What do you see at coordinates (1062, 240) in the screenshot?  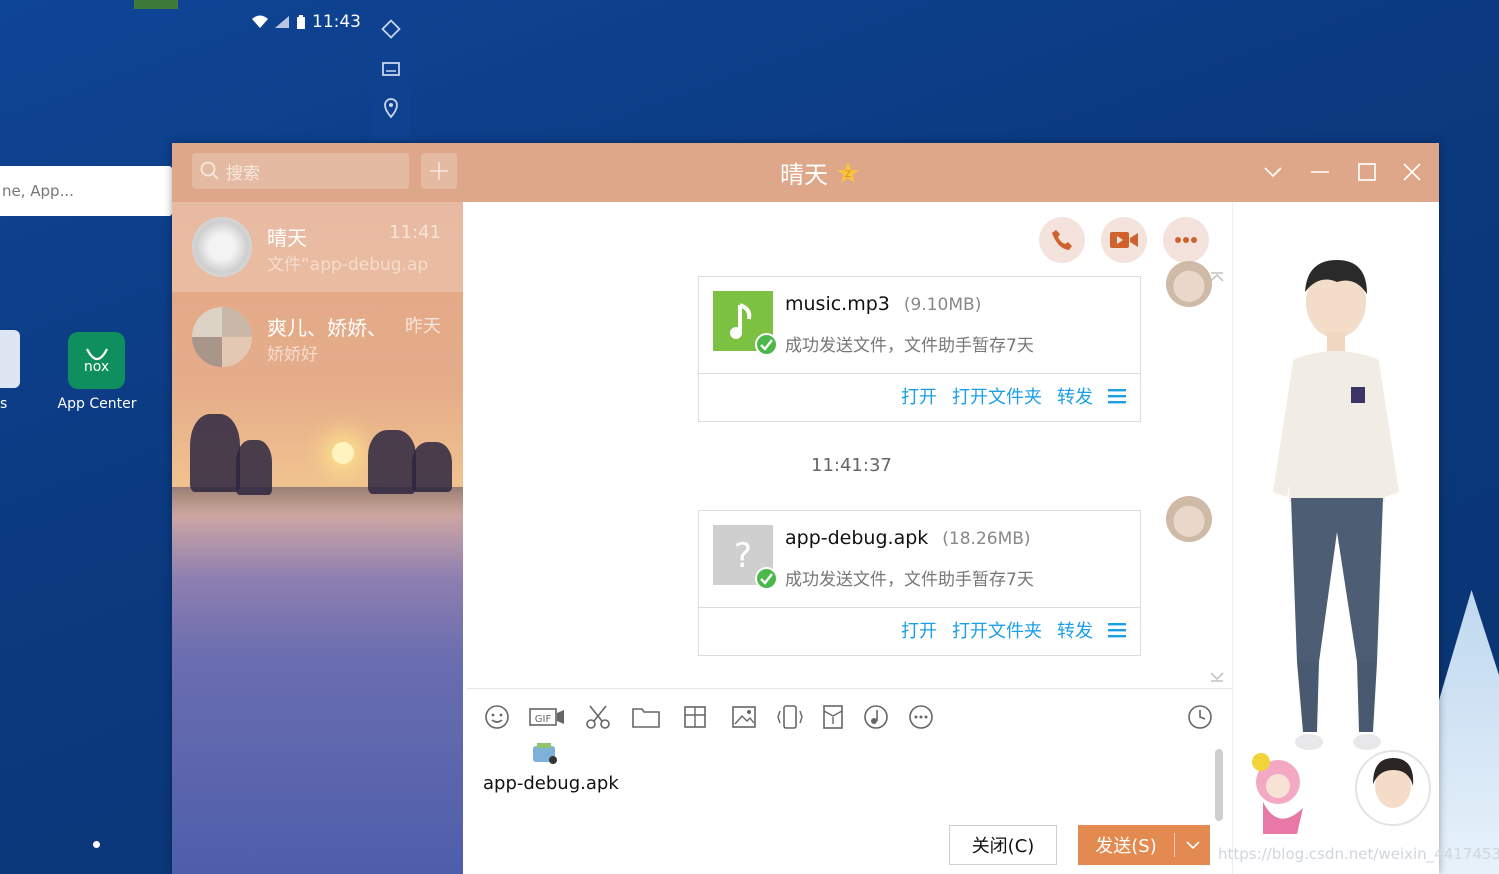 I see `voice-call-button` at bounding box center [1062, 240].